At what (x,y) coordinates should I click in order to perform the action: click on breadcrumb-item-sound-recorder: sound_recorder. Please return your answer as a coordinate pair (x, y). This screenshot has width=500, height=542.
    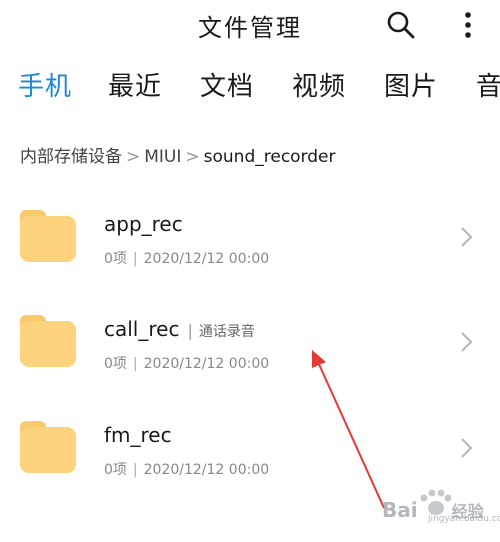
    Looking at the image, I should click on (269, 157).